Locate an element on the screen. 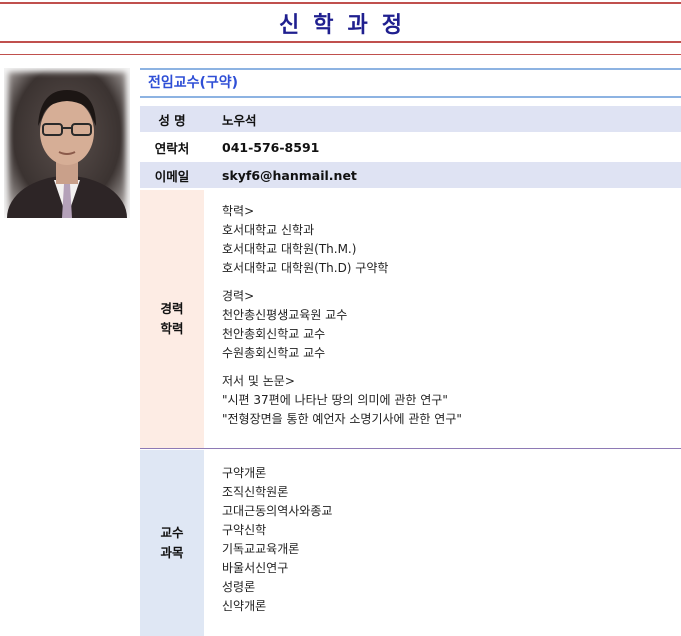 The image size is (681, 636). page-title: 신학과정 is located at coordinates (347, 25).